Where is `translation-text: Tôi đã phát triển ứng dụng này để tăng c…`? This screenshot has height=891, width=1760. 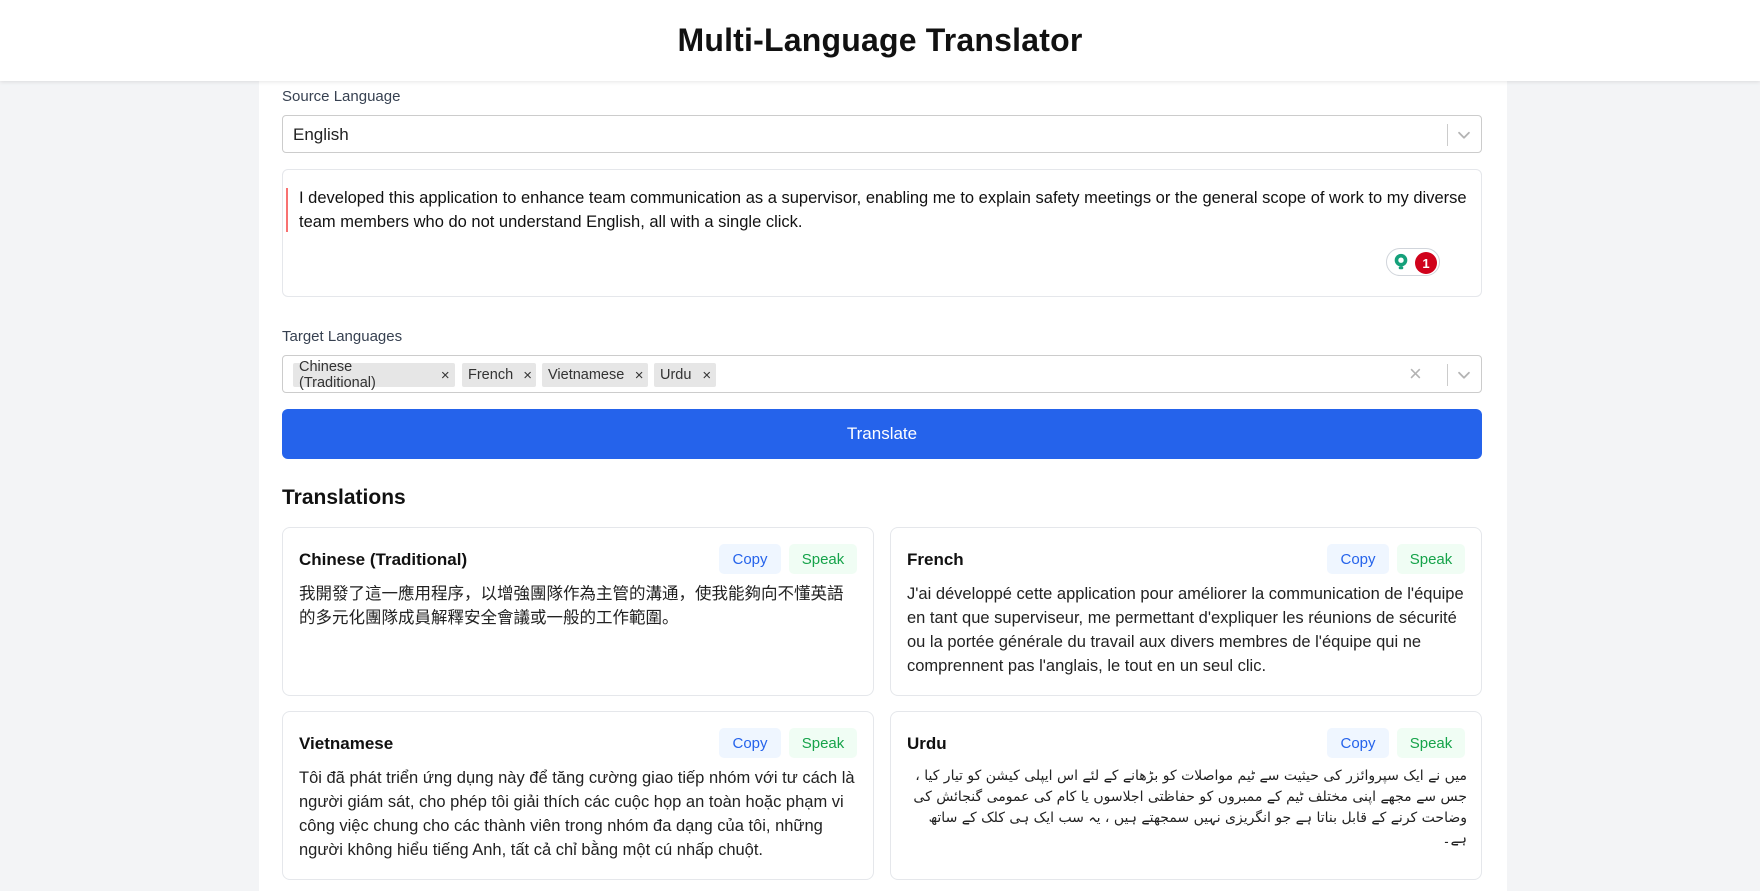 translation-text: Tôi đã phát triển ứng dụng này để tăng c… is located at coordinates (577, 814).